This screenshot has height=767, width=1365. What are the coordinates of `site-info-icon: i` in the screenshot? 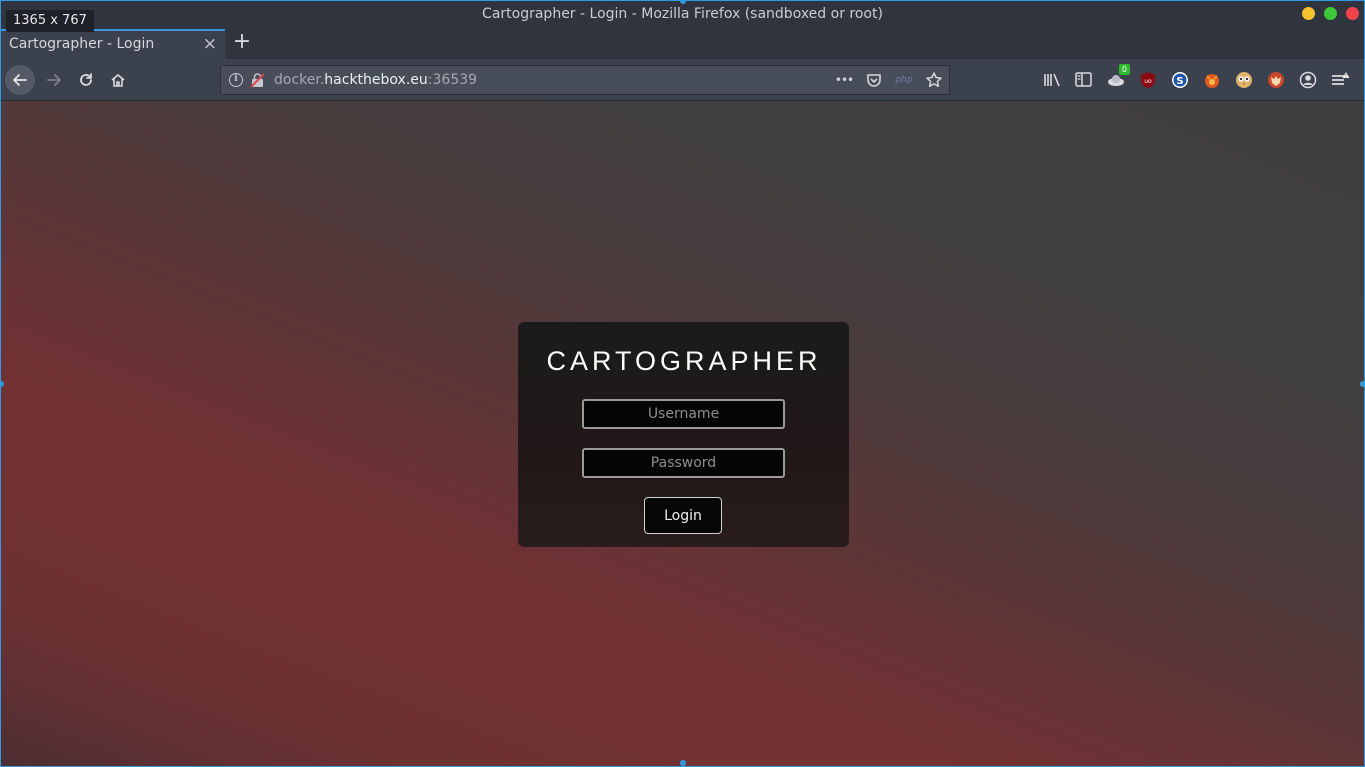 It's located at (236, 80).